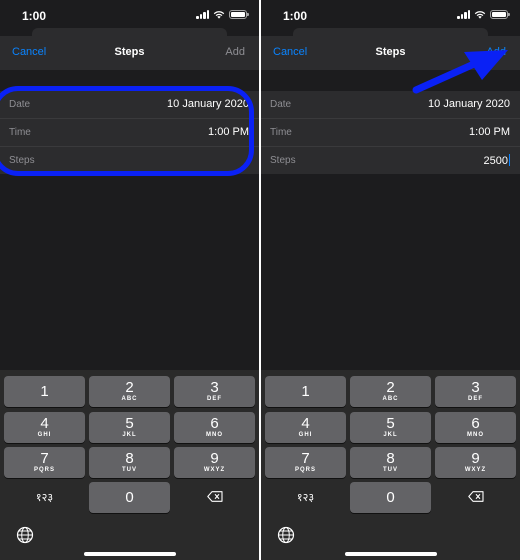 The image size is (520, 560). I want to click on steps-row: Steps, so click(129, 160).